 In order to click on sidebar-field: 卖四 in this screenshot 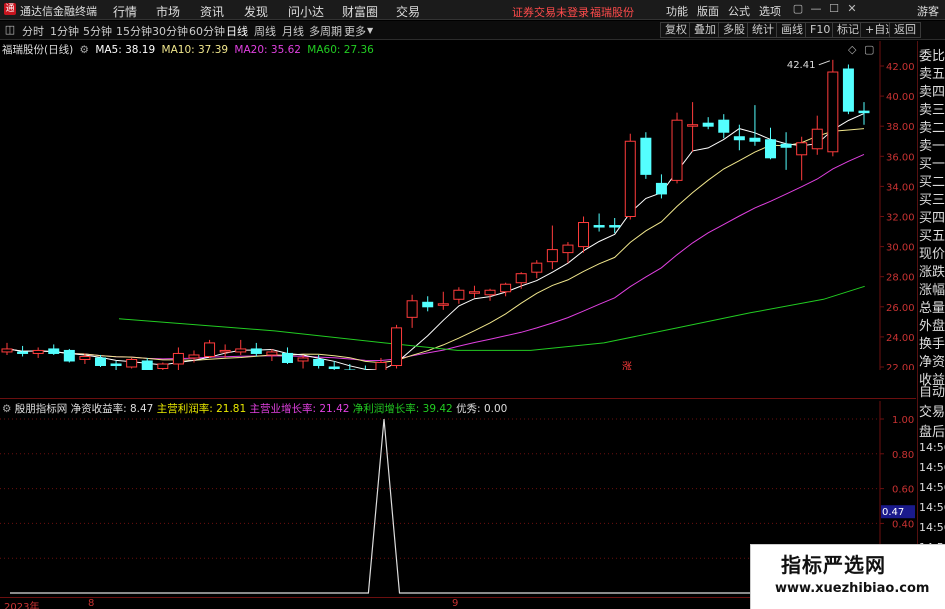, I will do `click(932, 92)`.